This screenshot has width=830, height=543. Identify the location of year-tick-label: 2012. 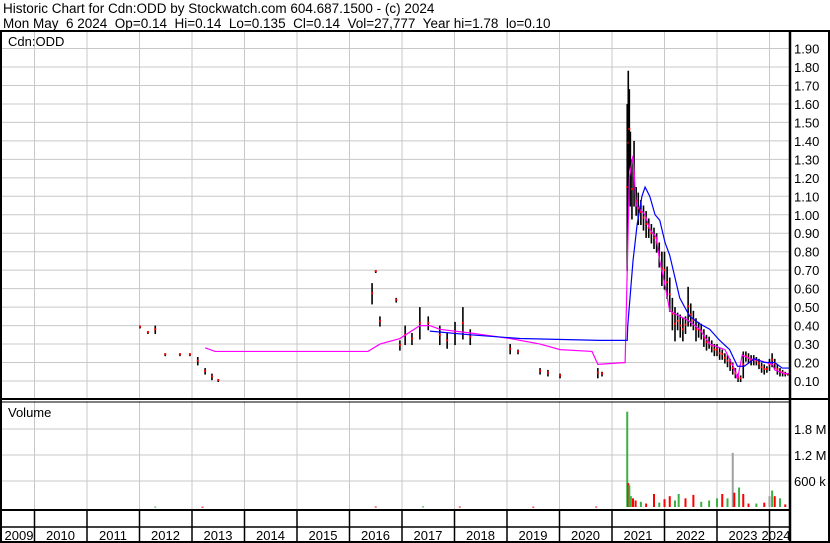
(165, 535).